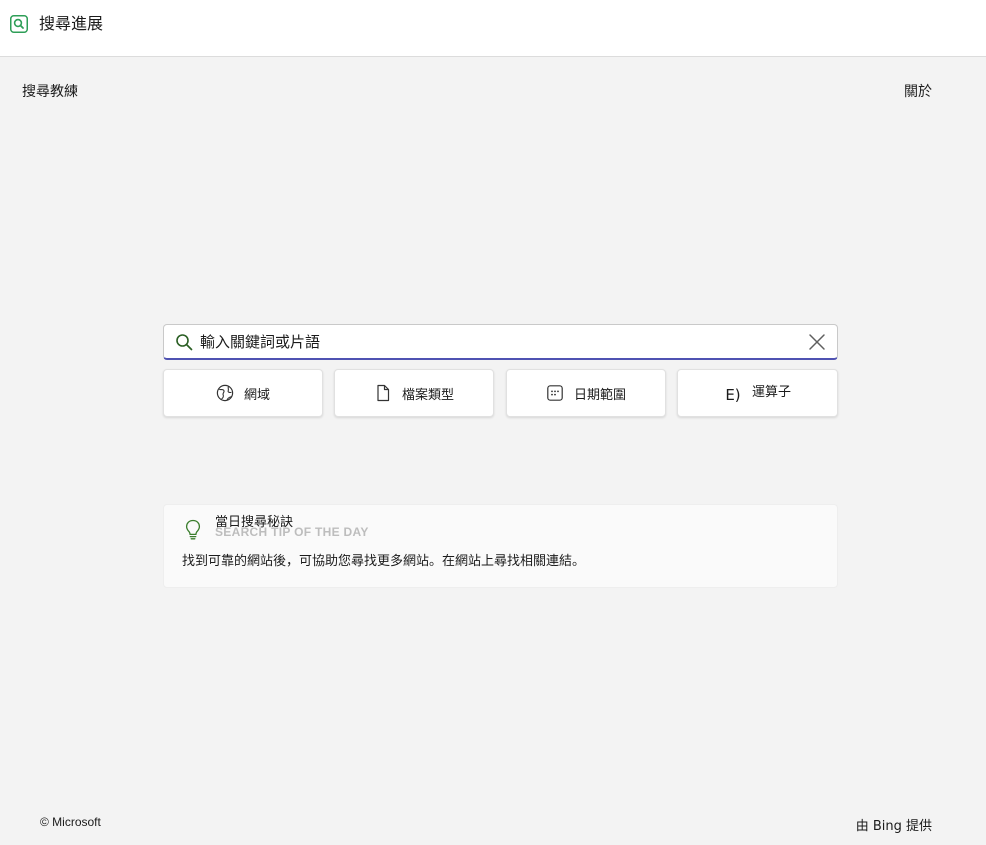 The width and height of the screenshot is (986, 845). Describe the element at coordinates (555, 393) in the screenshot. I see `calendar-icon` at that location.